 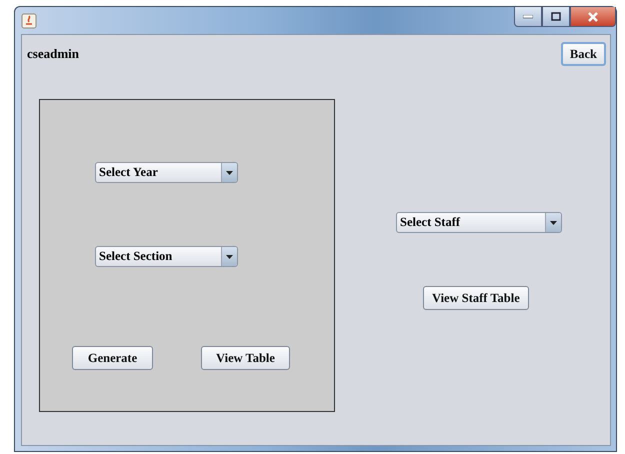 I want to click on view-staff-table-button: View Staff Table, so click(x=476, y=298).